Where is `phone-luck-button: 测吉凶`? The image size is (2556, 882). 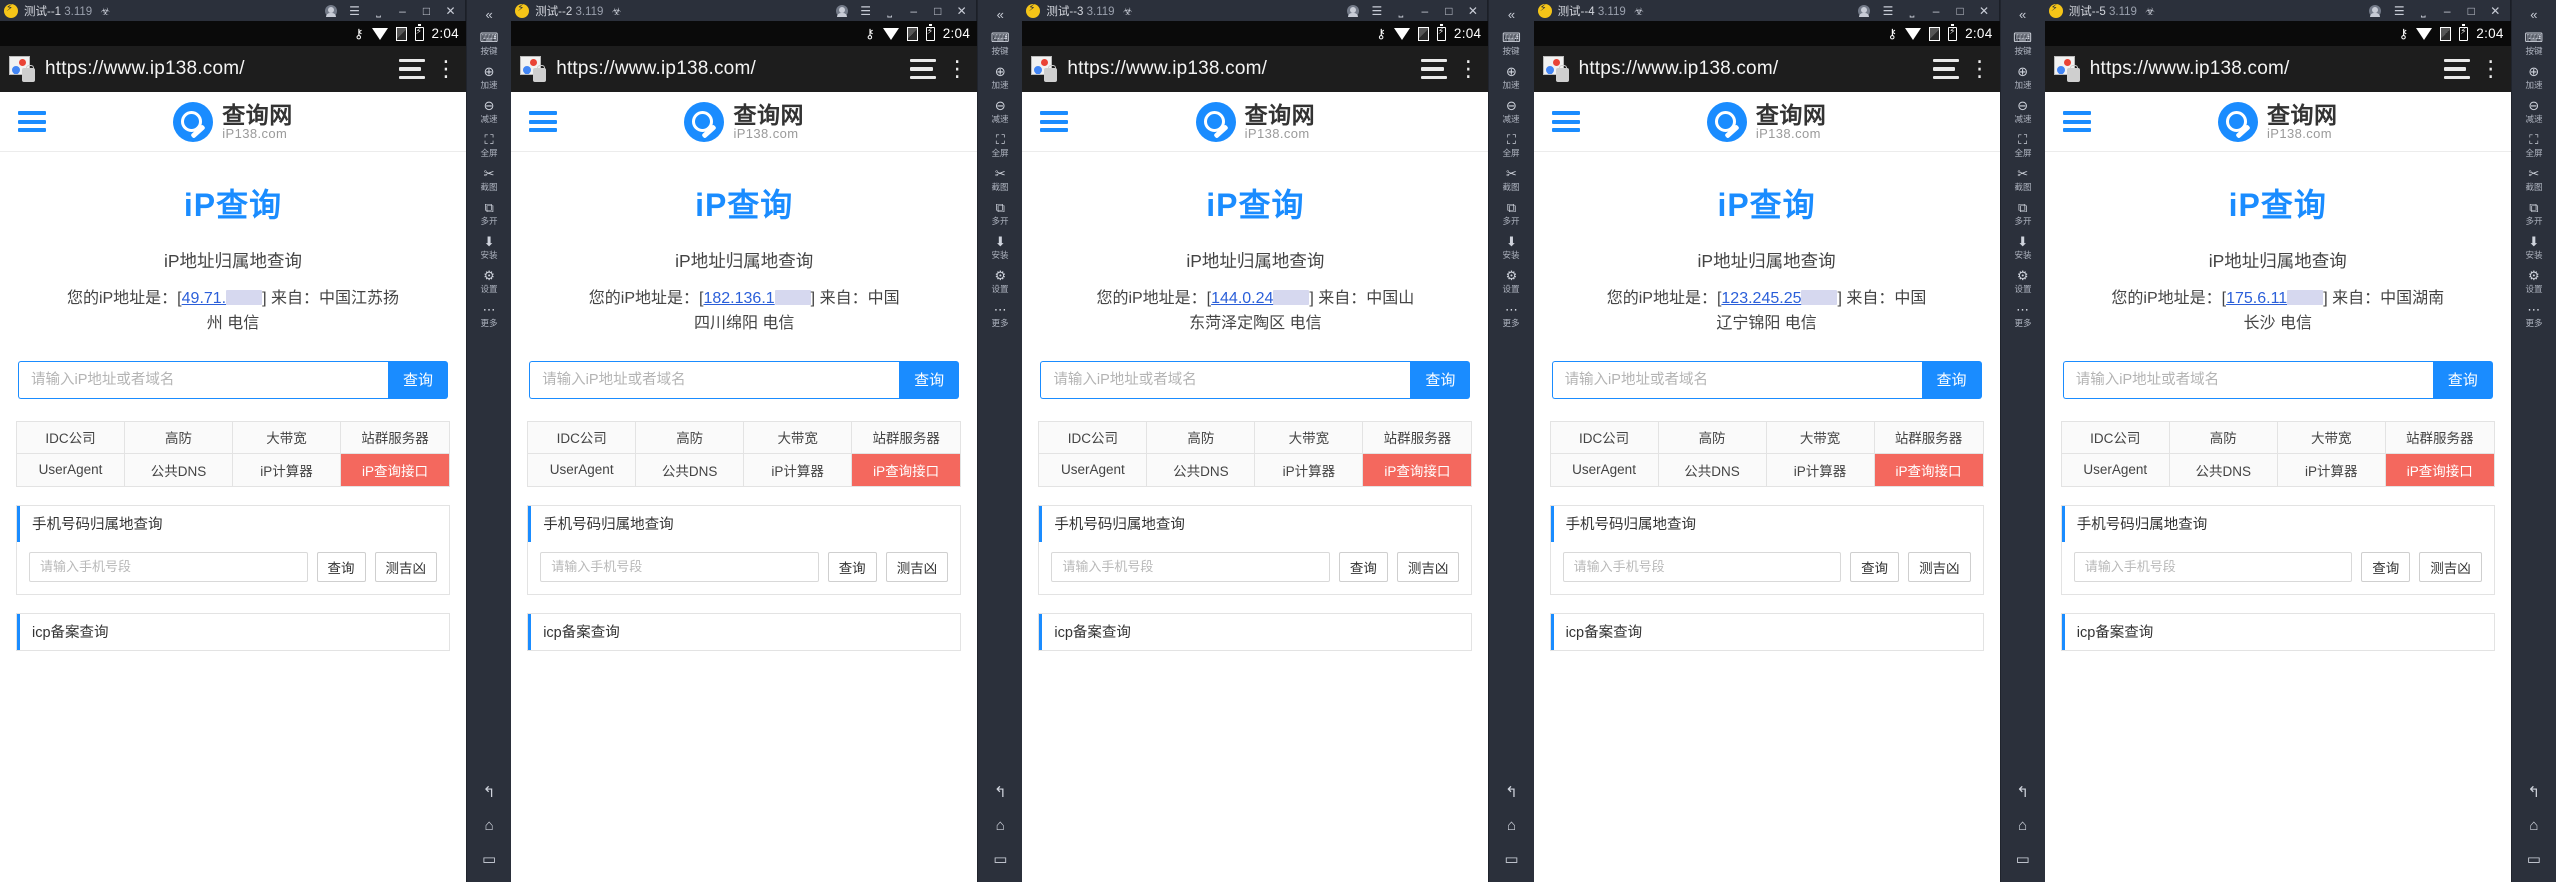
phone-luck-button: 测吉凶 is located at coordinates (2450, 566).